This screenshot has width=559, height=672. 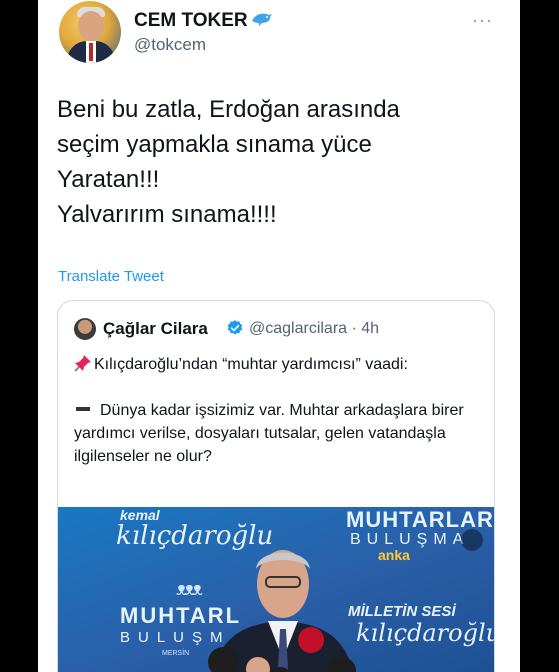 What do you see at coordinates (191, 21) in the screenshot?
I see `author-name: CEM TOKER` at bounding box center [191, 21].